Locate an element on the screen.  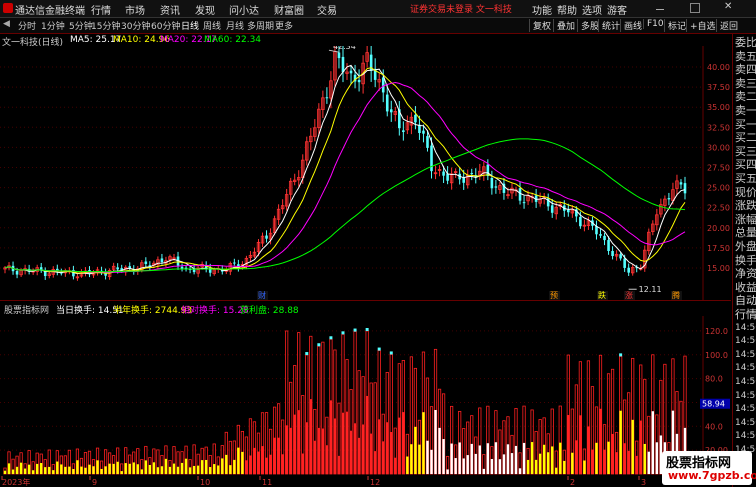
tab-period-more: 更多 is located at coordinates (284, 25).